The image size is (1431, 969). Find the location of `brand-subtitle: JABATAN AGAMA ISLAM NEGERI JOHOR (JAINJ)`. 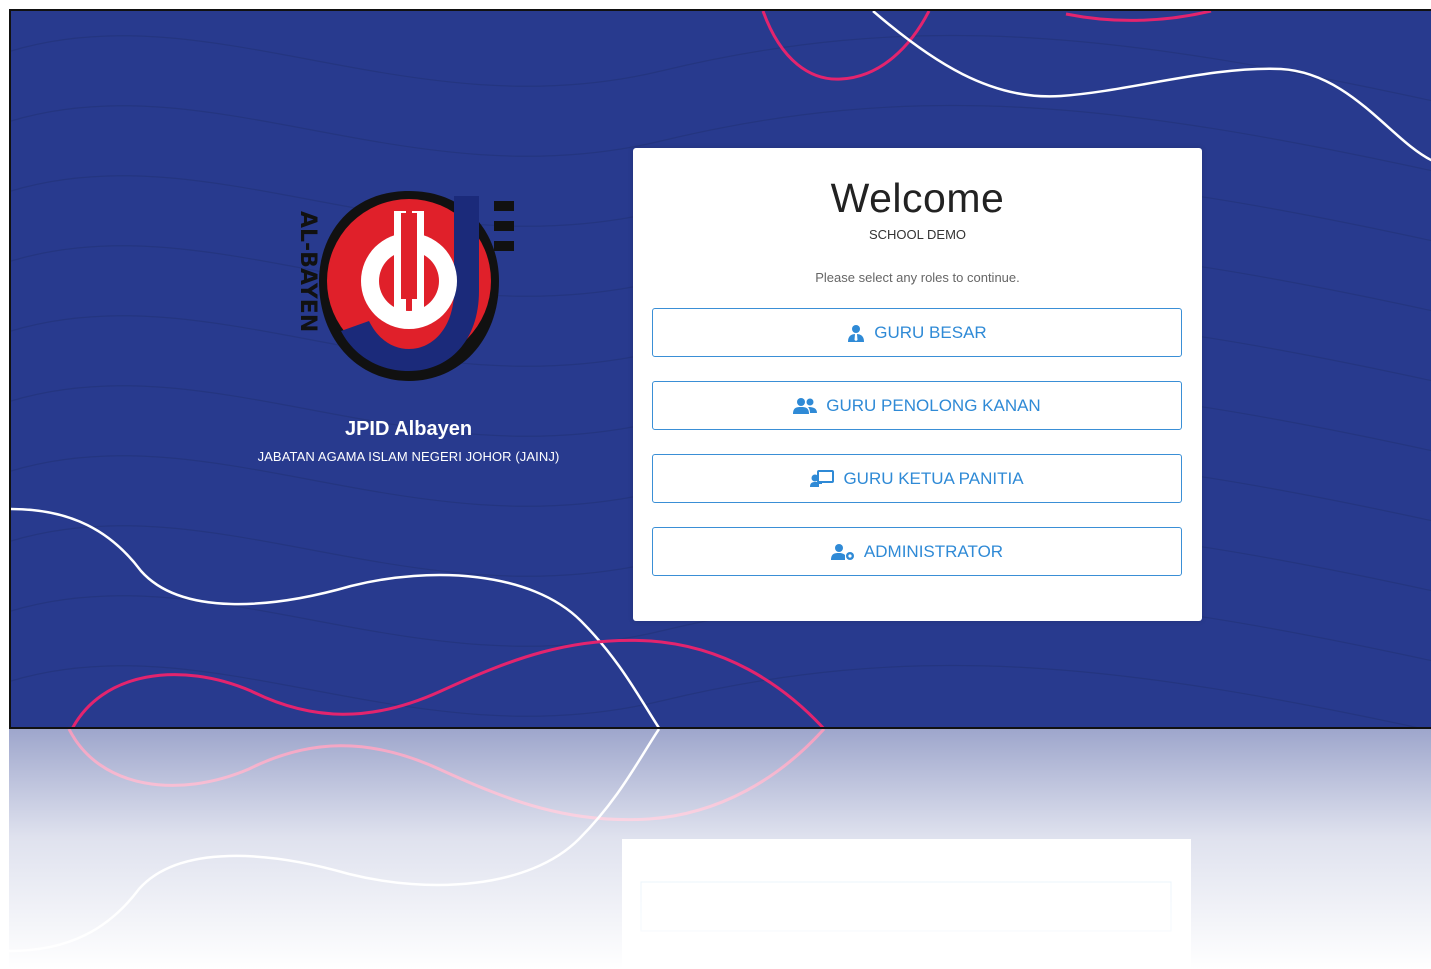

brand-subtitle: JABATAN AGAMA ISLAM NEGERI JOHOR (JAINJ) is located at coordinates (408, 456).